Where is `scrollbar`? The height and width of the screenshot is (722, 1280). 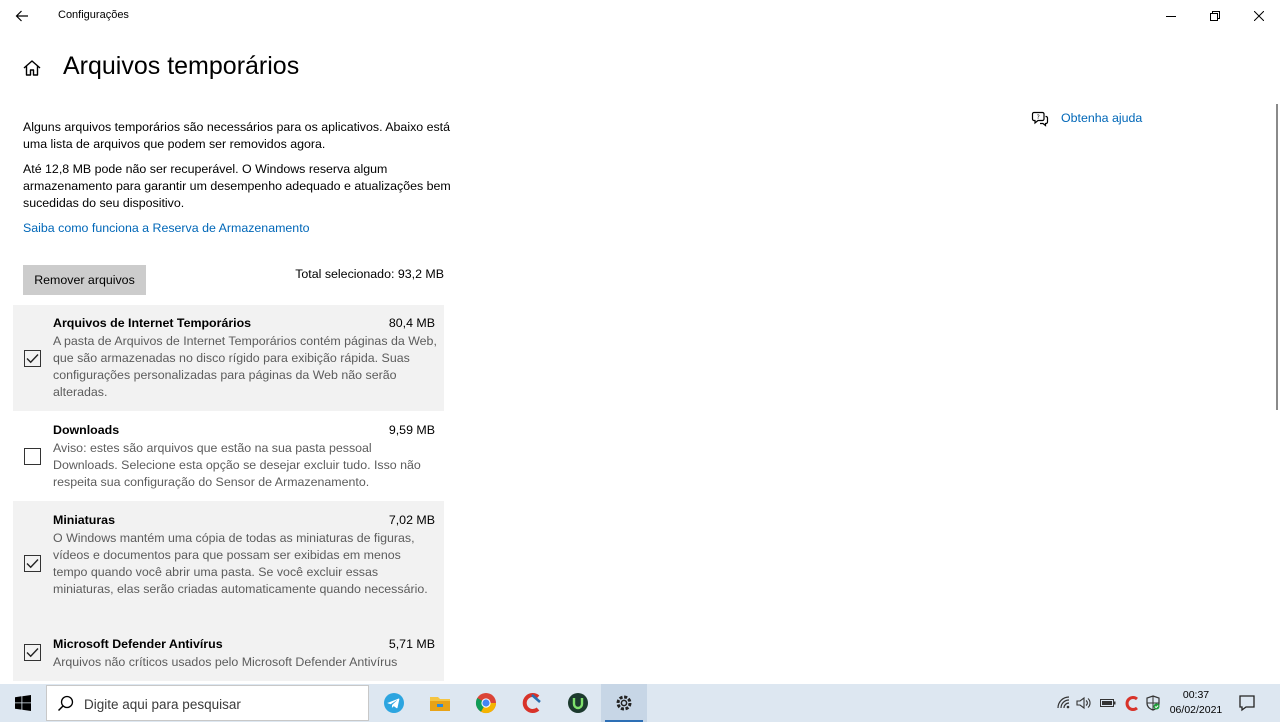 scrollbar is located at coordinates (1277, 257).